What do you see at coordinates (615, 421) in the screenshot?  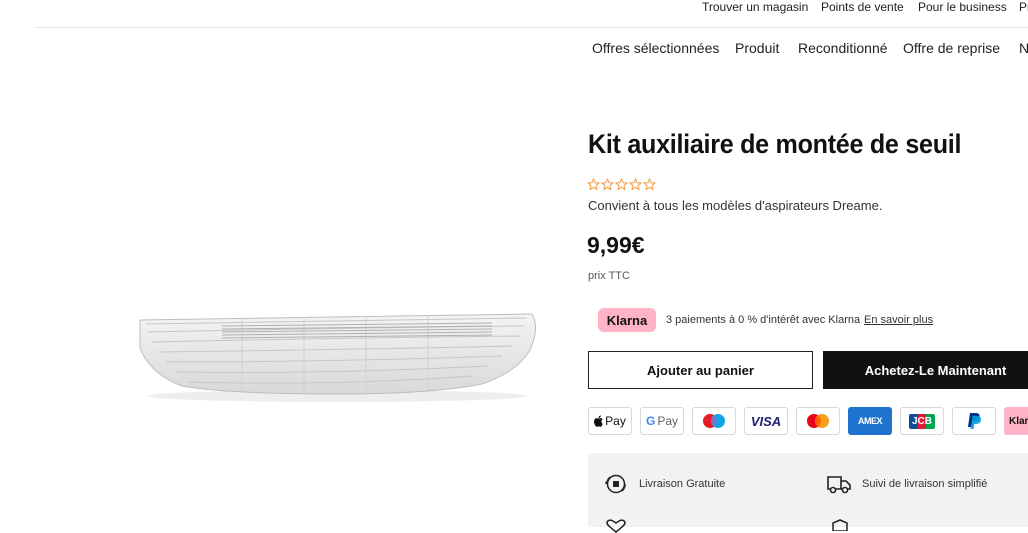 I see `applepay-label: Pay` at bounding box center [615, 421].